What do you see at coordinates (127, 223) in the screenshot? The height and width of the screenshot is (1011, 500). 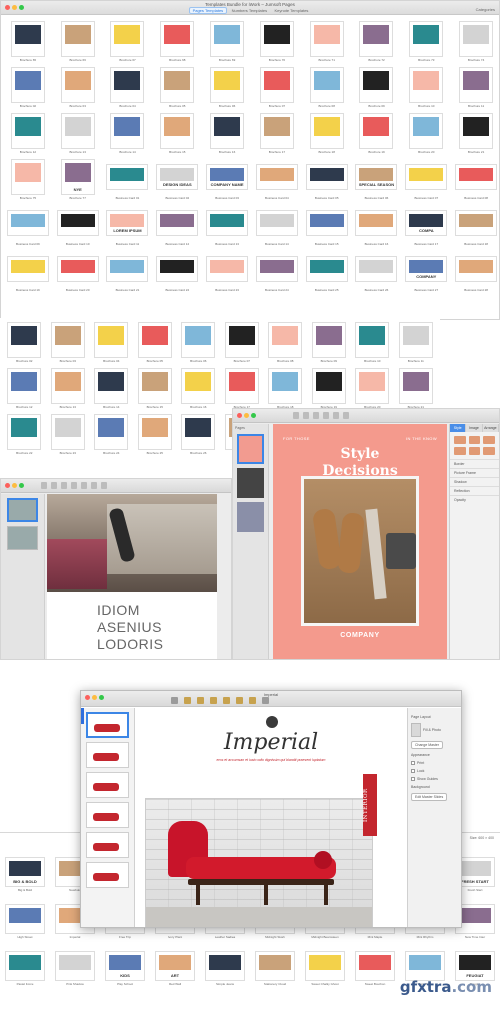 I see `template-thumbnail: LOREM IPSUM` at bounding box center [127, 223].